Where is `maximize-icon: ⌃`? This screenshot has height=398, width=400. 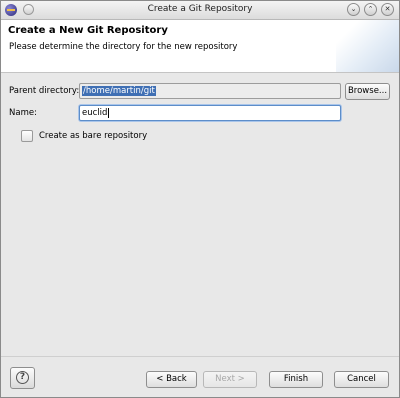
maximize-icon: ⌃ is located at coordinates (370, 9).